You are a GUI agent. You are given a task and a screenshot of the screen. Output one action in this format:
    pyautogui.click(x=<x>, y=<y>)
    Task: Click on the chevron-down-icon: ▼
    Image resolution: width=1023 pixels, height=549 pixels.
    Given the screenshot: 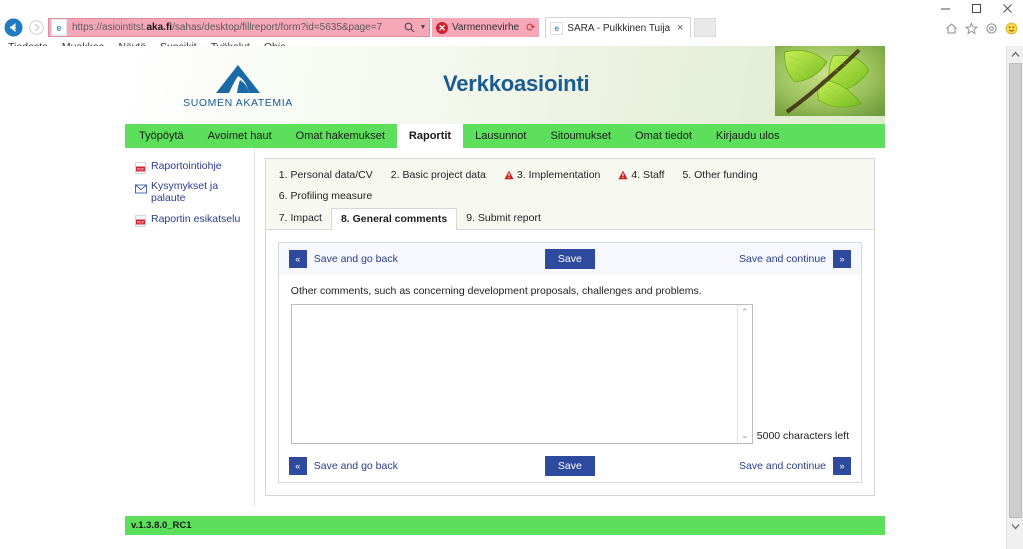 What is the action you would take?
    pyautogui.click(x=423, y=27)
    